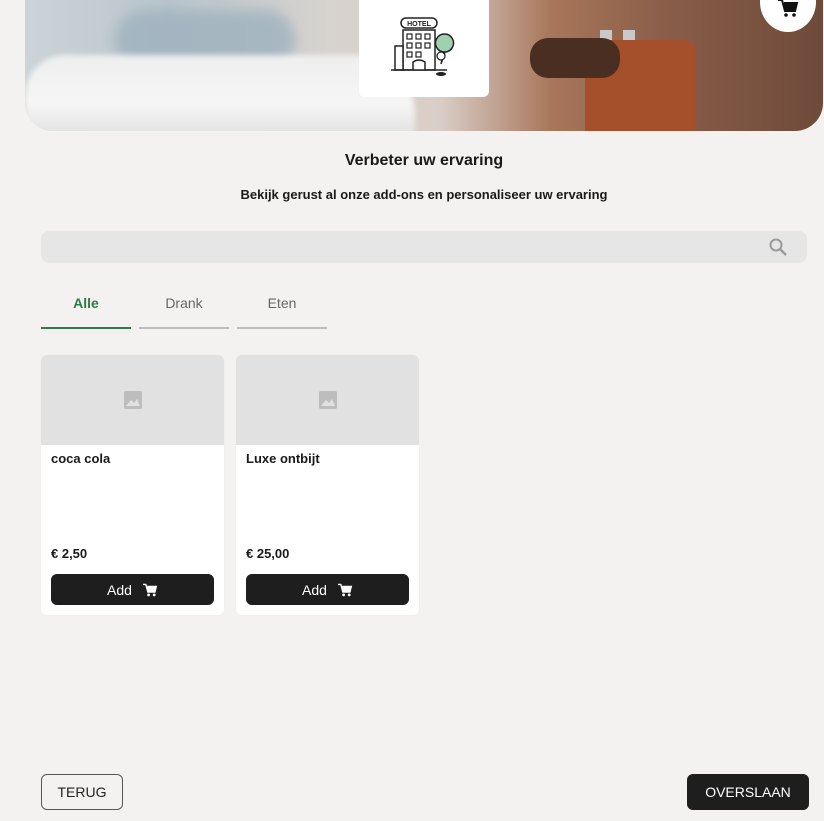  Describe the element at coordinates (575, 58) in the screenshot. I see `hero-hand` at that location.